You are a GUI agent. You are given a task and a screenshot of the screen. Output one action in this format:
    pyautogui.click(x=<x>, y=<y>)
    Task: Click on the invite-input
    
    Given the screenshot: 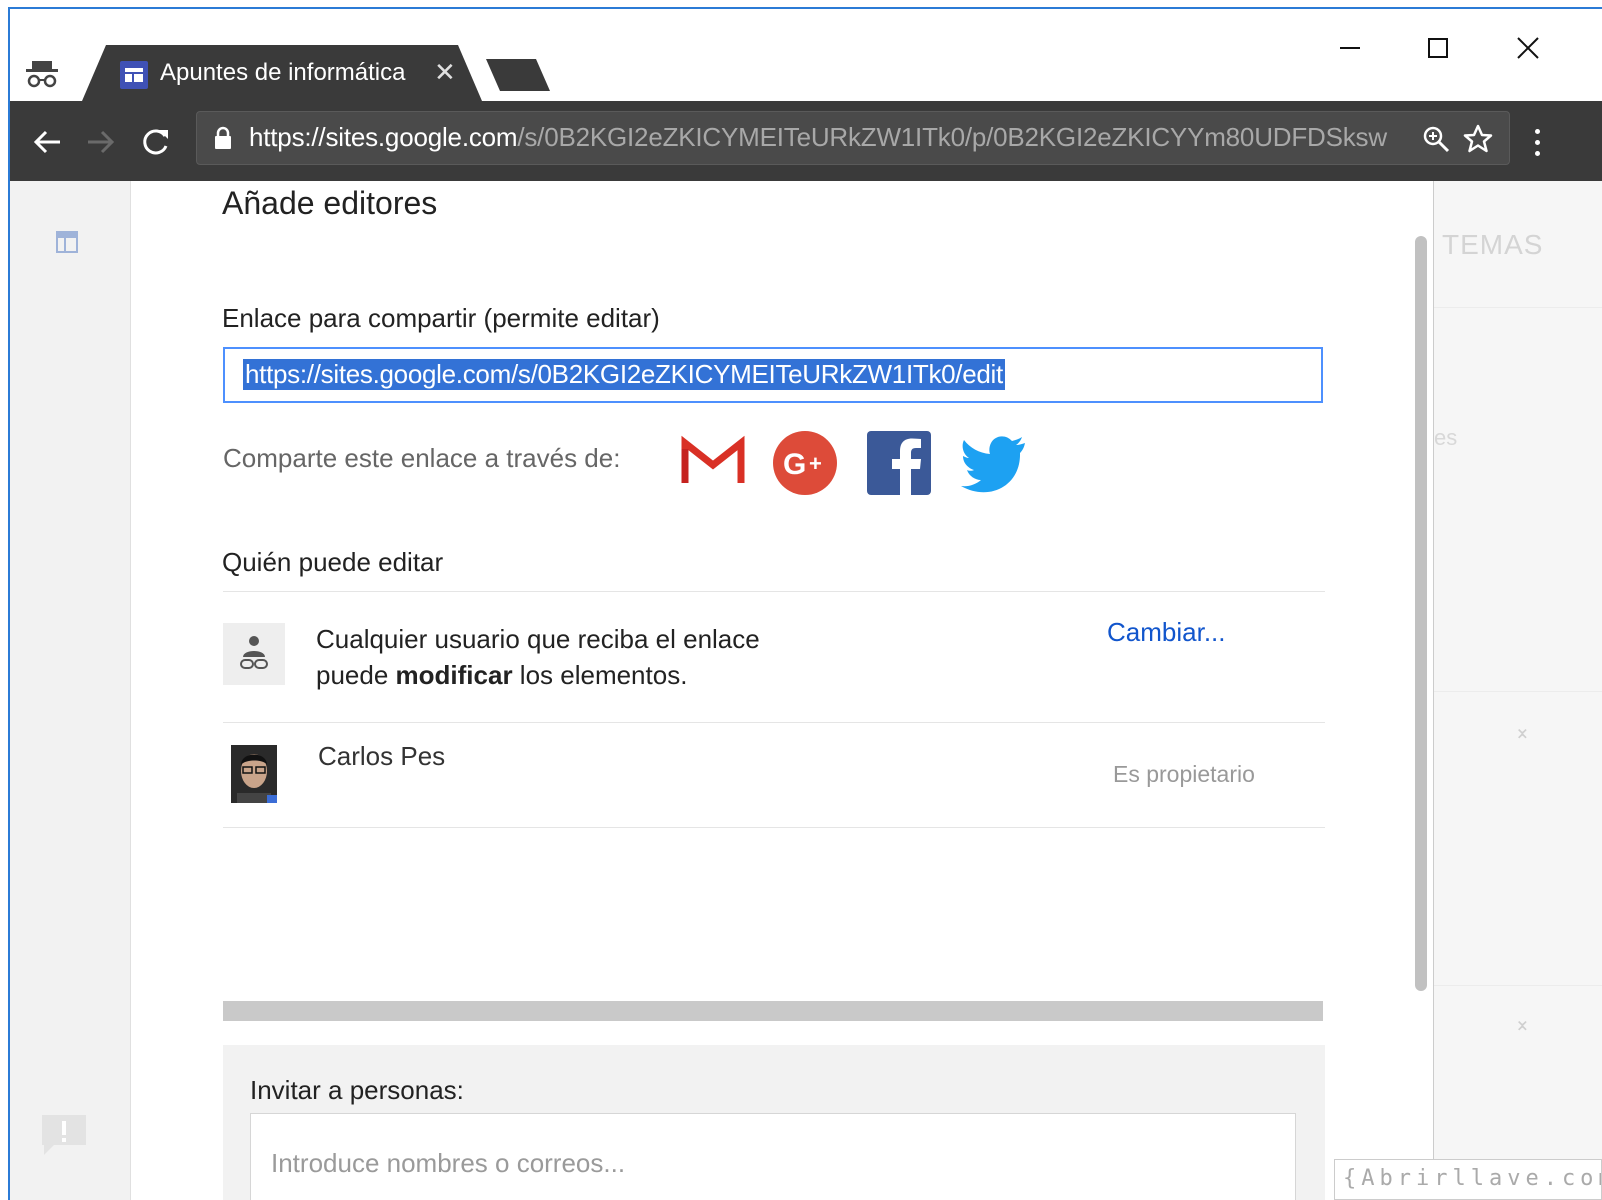 What is the action you would take?
    pyautogui.click(x=773, y=1156)
    